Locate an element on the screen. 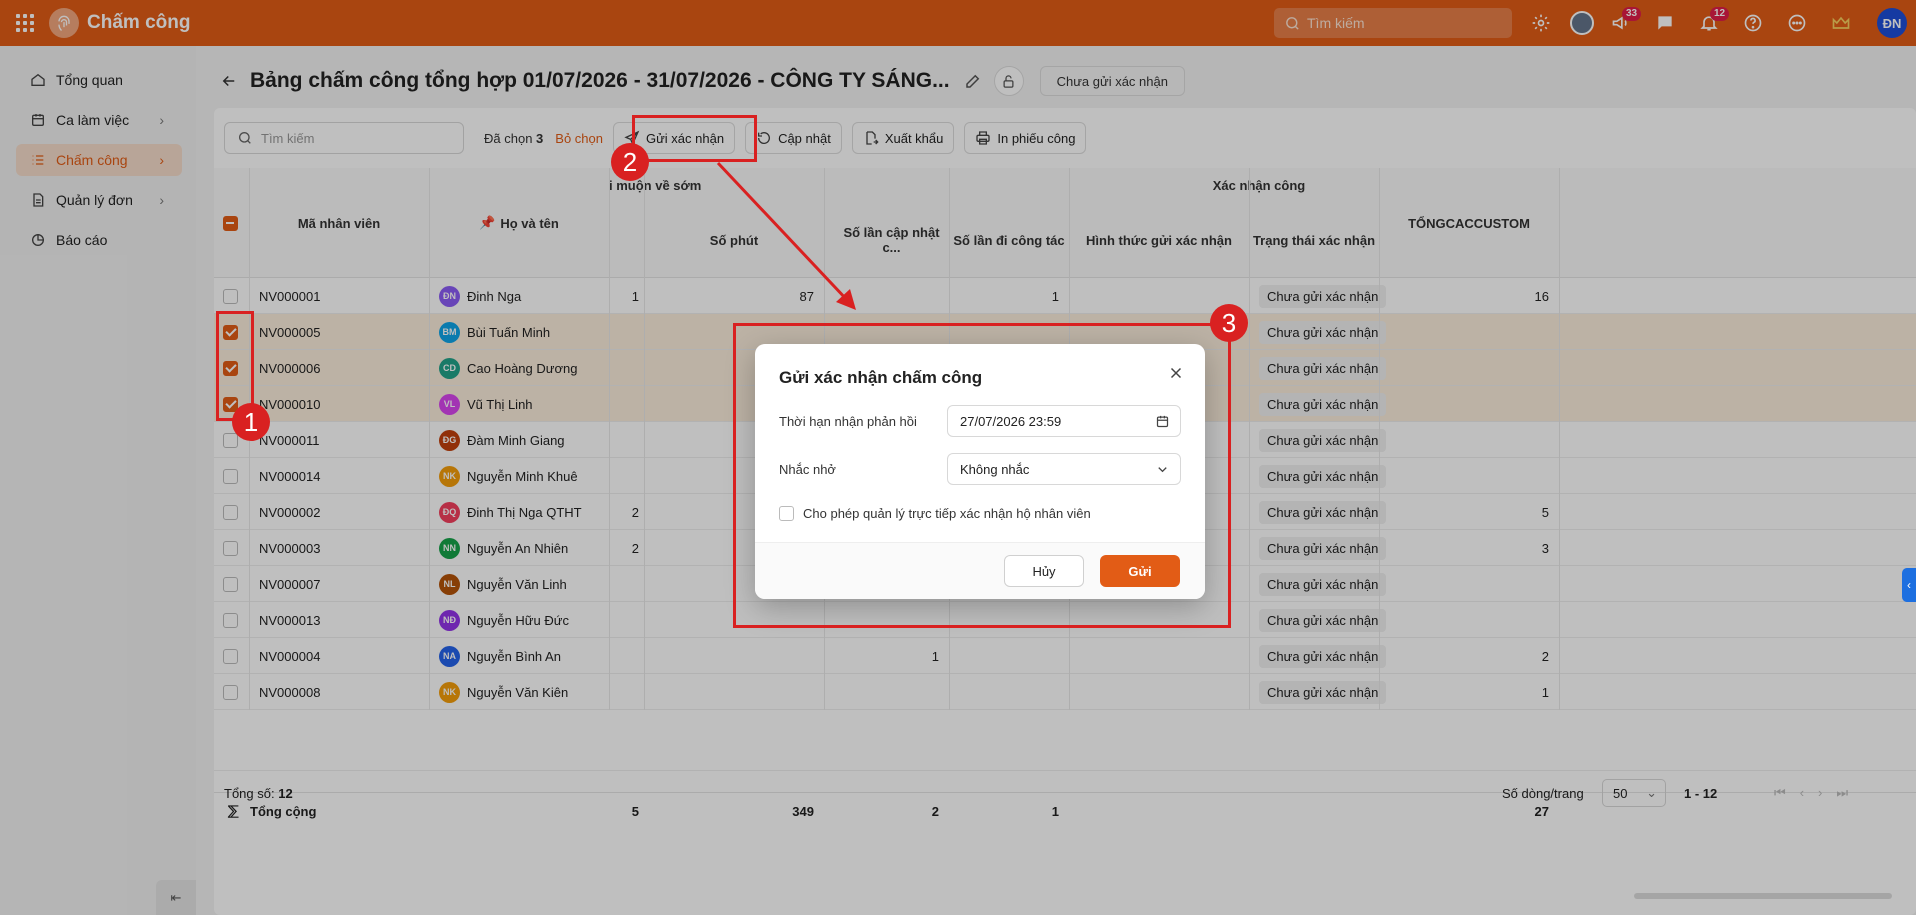 The width and height of the screenshot is (1916, 915). annotation-marker-2: 2 is located at coordinates (630, 162).